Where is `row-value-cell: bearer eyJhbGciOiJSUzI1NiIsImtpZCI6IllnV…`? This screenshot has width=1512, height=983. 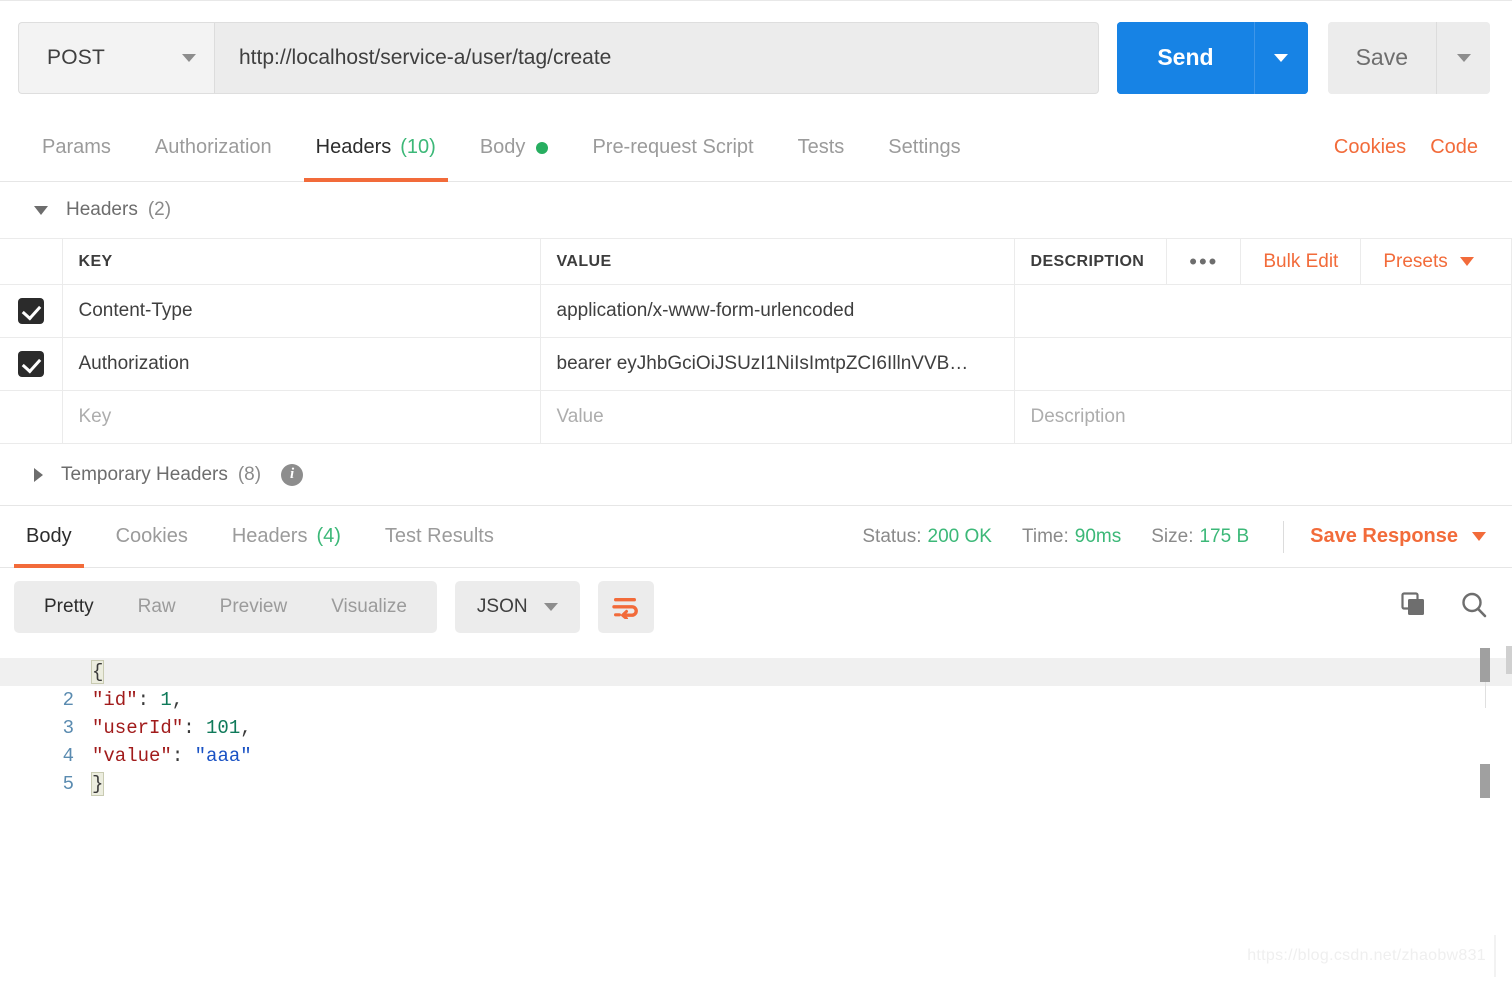
row-value-cell: bearer eyJhbGciOiJSUzI1NiIsImtpZCI6IllnV… is located at coordinates (777, 364).